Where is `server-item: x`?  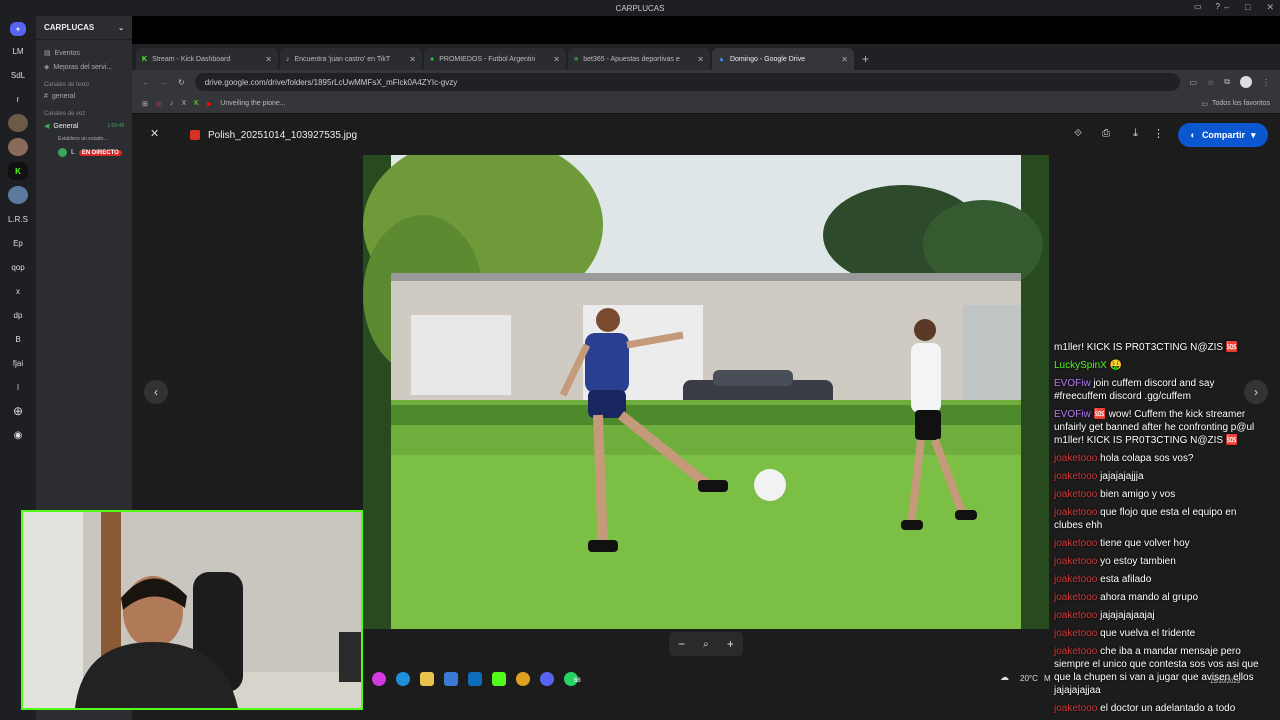
server-item: x is located at coordinates (18, 291).